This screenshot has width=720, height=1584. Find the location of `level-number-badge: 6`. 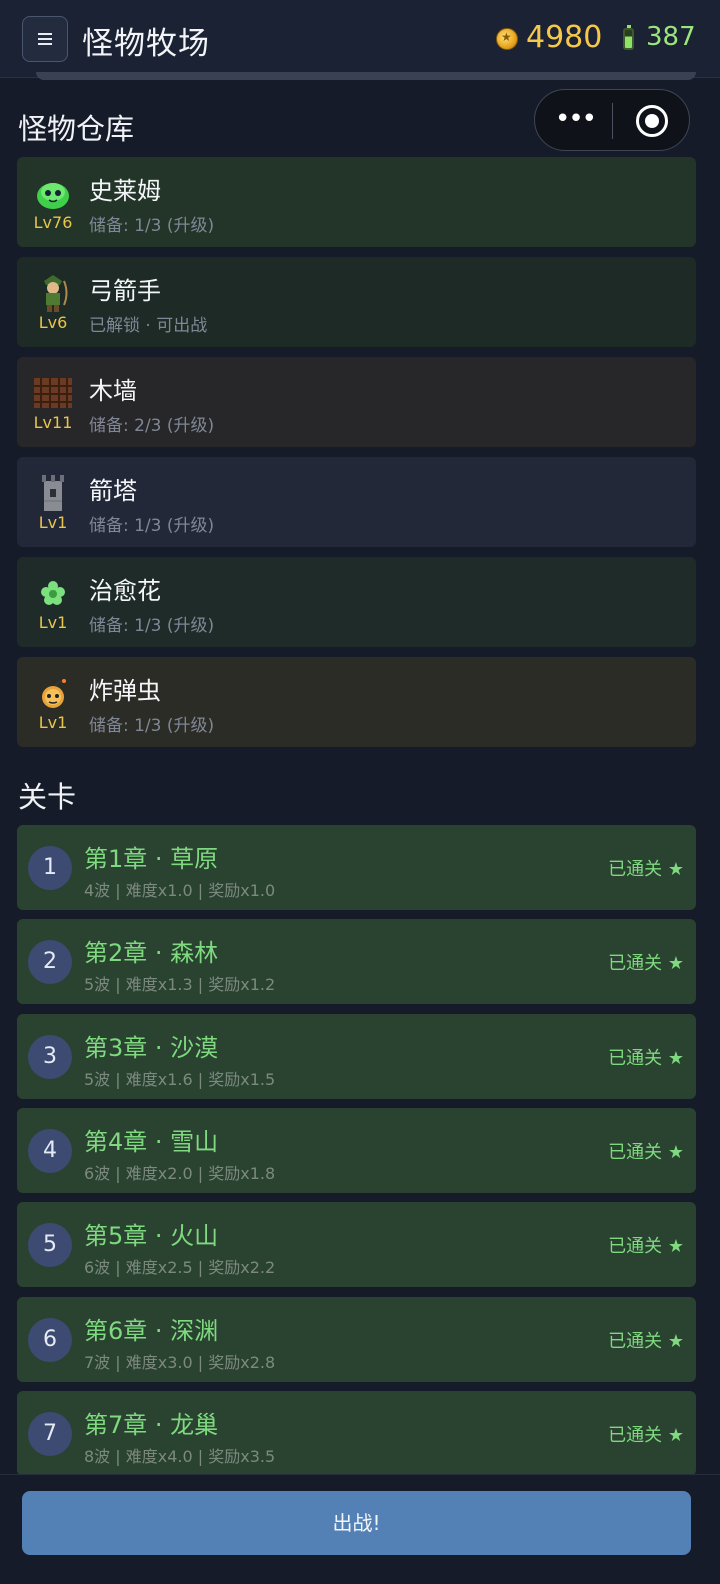

level-number-badge: 6 is located at coordinates (50, 1339).